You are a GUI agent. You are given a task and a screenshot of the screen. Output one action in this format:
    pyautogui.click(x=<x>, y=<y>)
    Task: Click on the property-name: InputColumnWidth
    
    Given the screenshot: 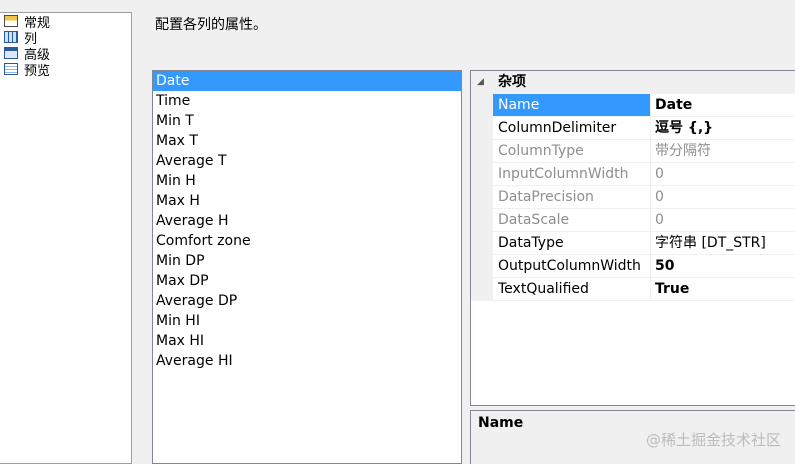 What is the action you would take?
    pyautogui.click(x=572, y=174)
    